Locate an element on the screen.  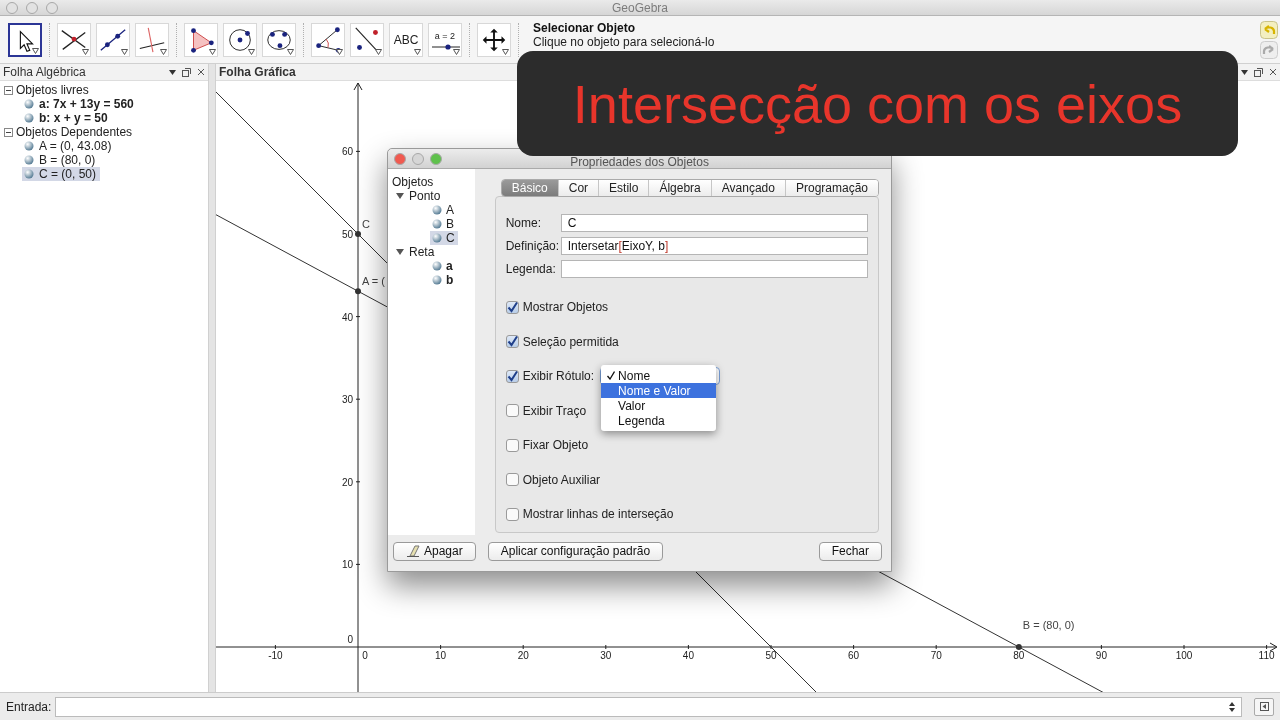
tool-button: ABC is located at coordinates (406, 39).